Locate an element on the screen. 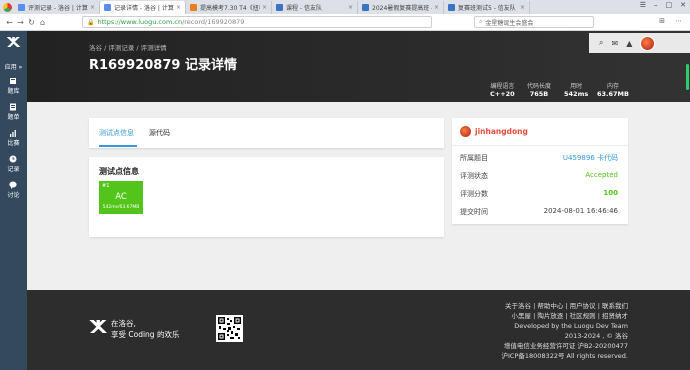  minimize-icon: – is located at coordinates (656, 5).